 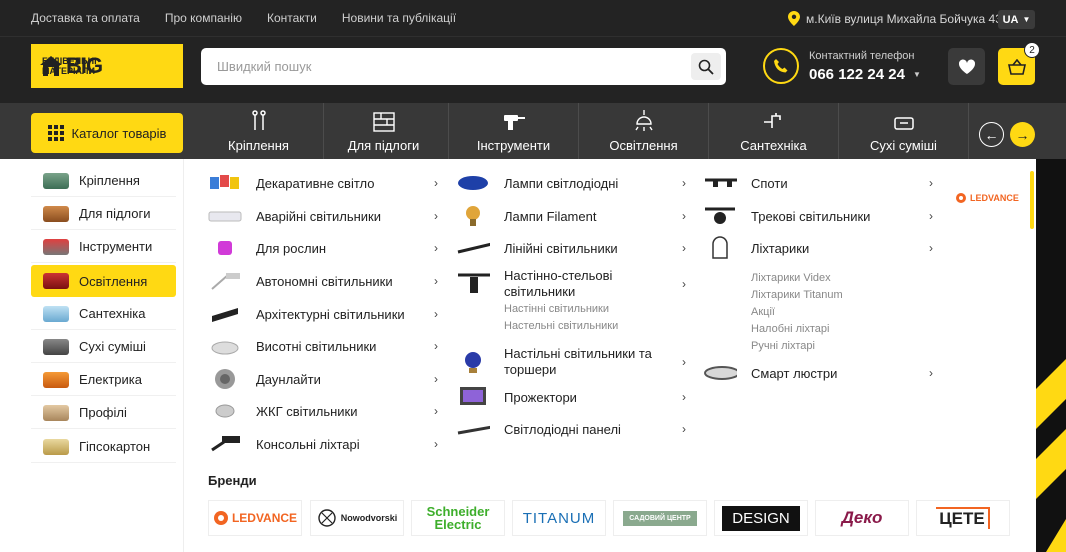 I want to click on sidebar-item-tools: Інструменти, so click(x=103, y=247).